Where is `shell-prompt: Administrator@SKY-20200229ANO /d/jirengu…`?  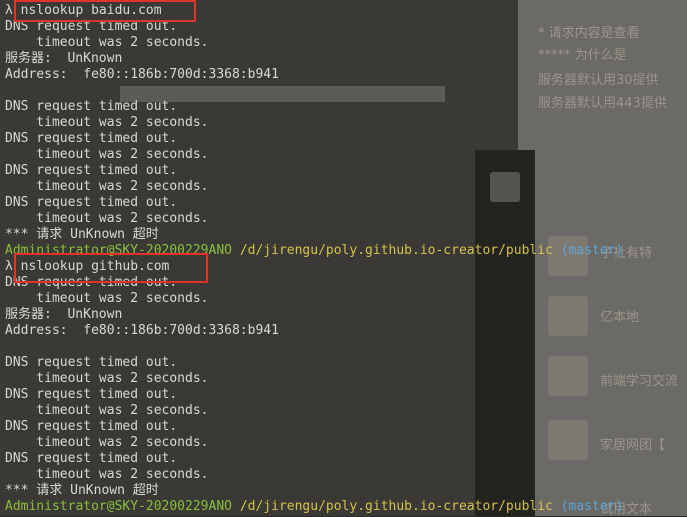 shell-prompt: Administrator@SKY-20200229ANO /d/jirengu… is located at coordinates (314, 507).